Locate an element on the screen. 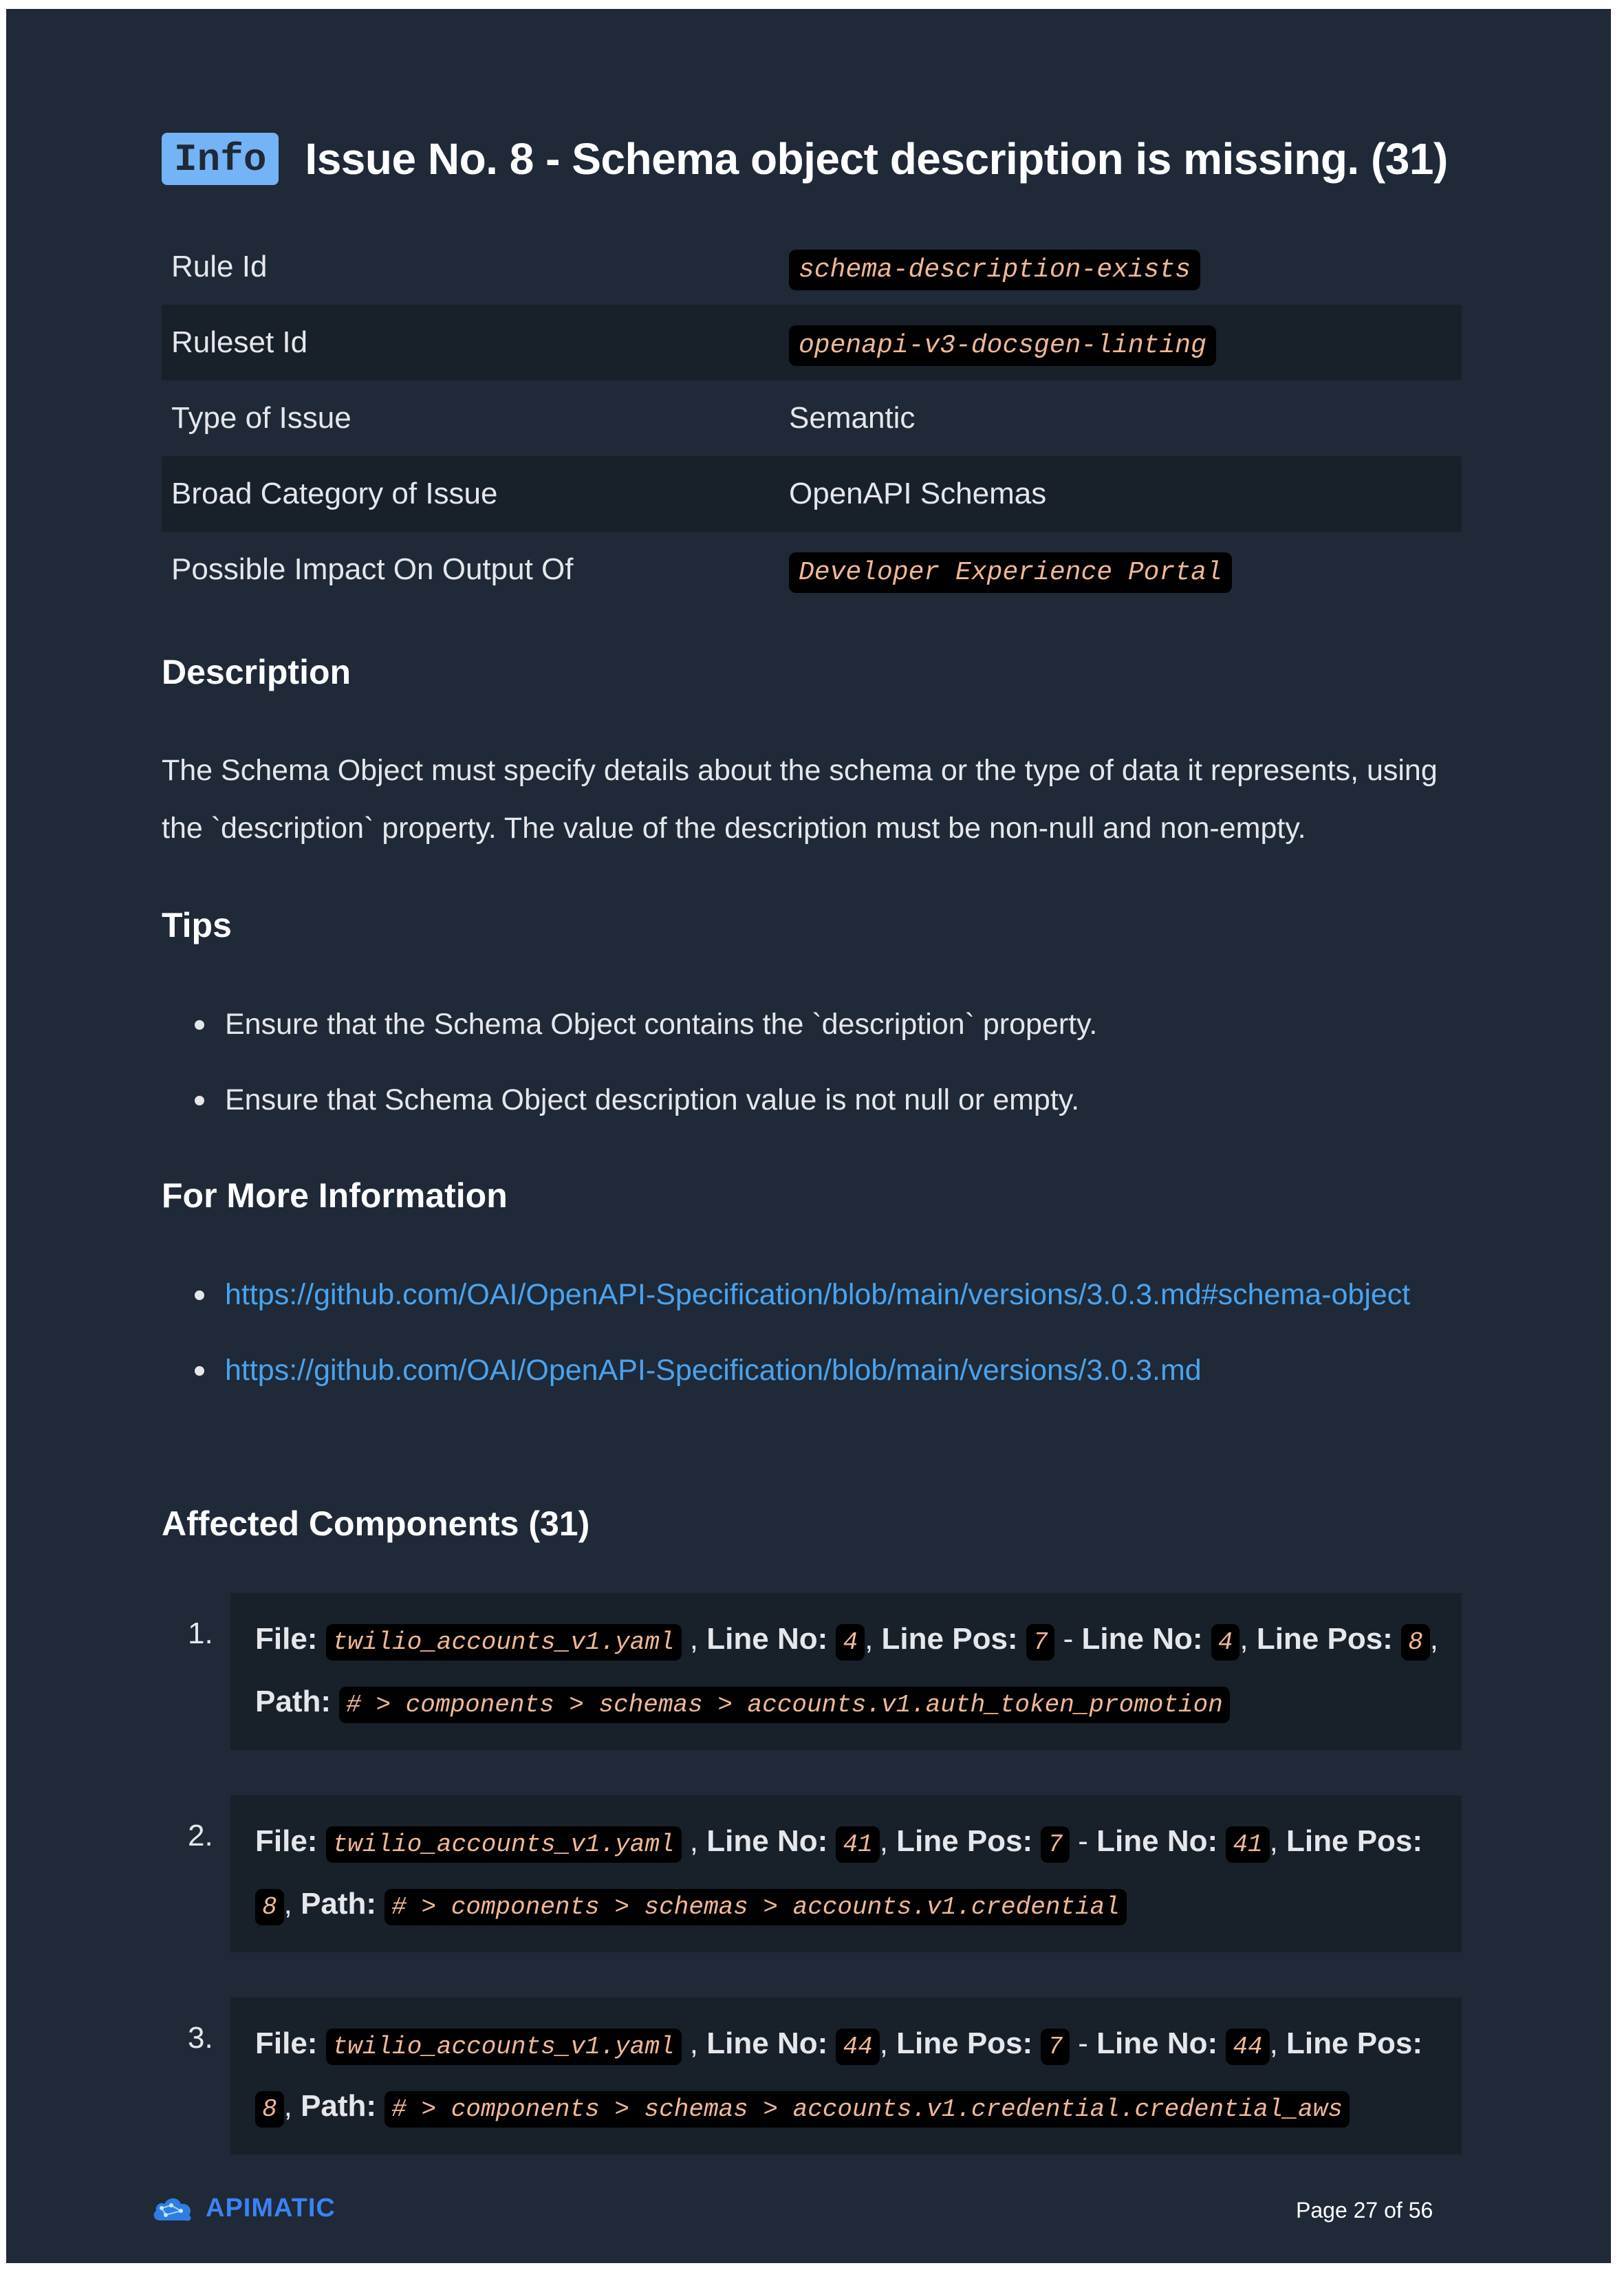  start-line: 44 is located at coordinates (858, 2047).